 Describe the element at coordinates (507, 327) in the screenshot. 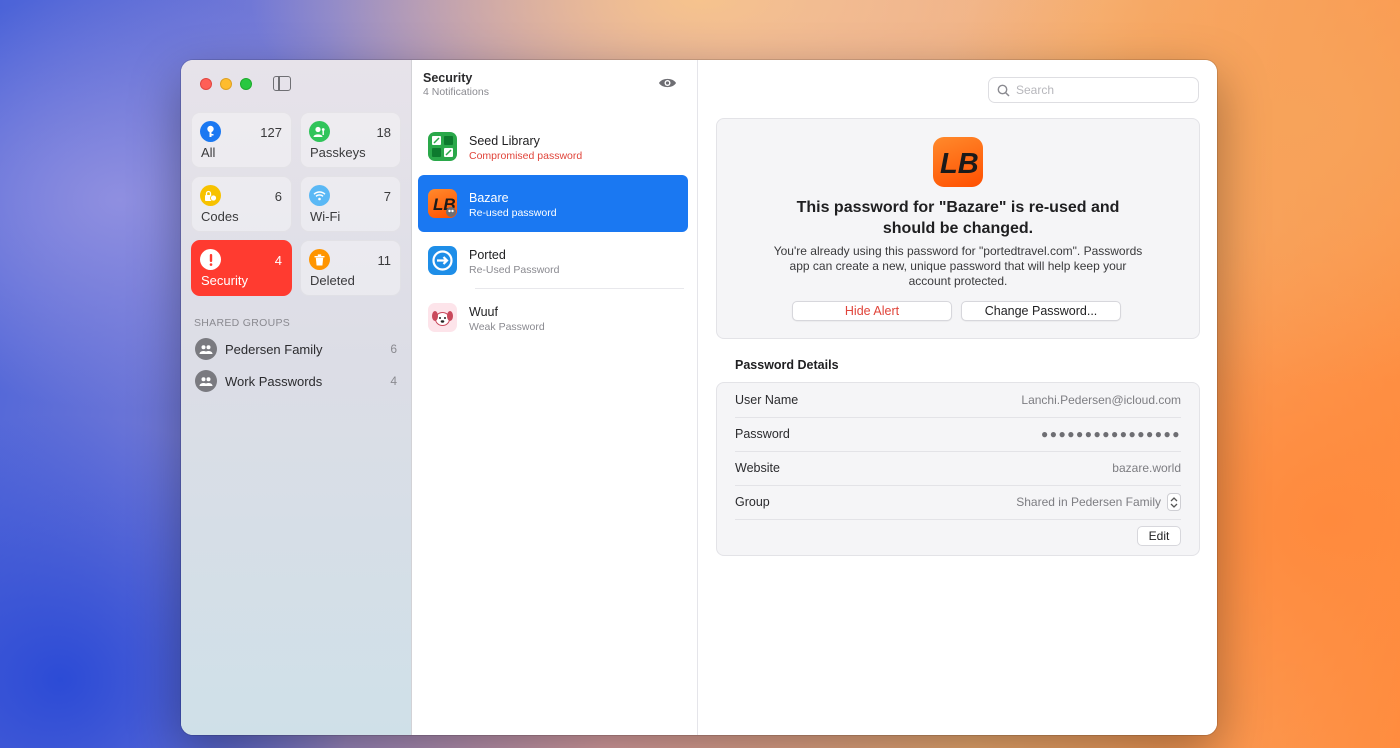

I see `item-subtitle: Weak Password` at that location.